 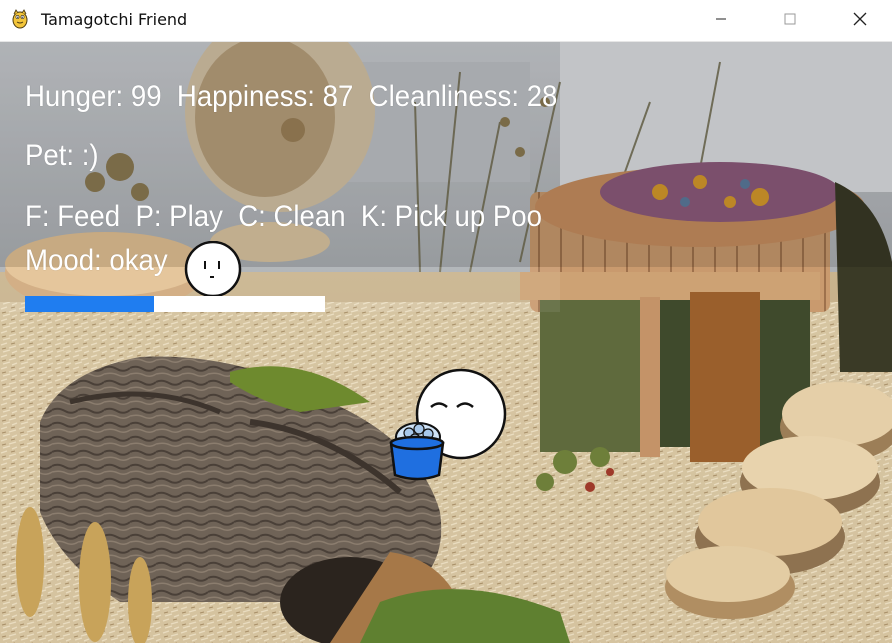 I want to click on maximize-button, so click(x=790, y=19).